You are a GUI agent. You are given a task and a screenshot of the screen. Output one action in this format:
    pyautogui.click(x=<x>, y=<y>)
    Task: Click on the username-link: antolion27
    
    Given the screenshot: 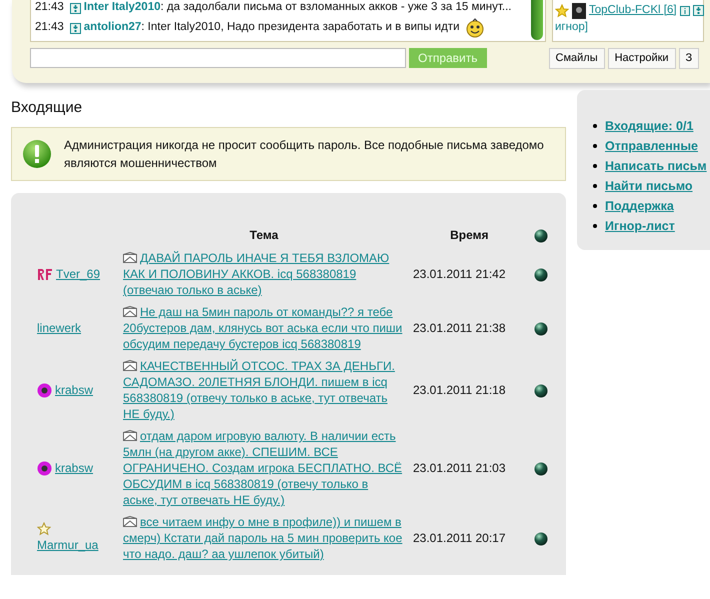 What is the action you would take?
    pyautogui.click(x=113, y=28)
    